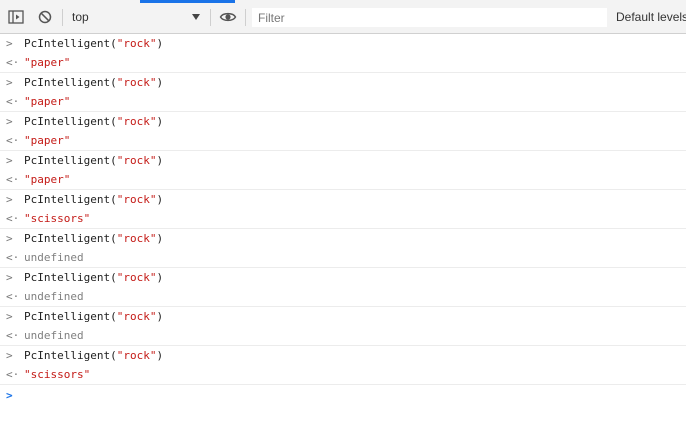 The height and width of the screenshot is (447, 686). I want to click on eye-icon, so click(228, 17).